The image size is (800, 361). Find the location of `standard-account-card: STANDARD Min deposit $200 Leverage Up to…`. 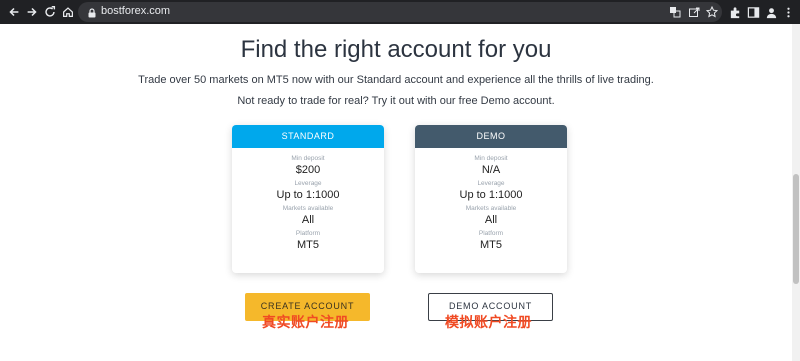

standard-account-card: STANDARD Min deposit $200 Leverage Up to… is located at coordinates (308, 199).